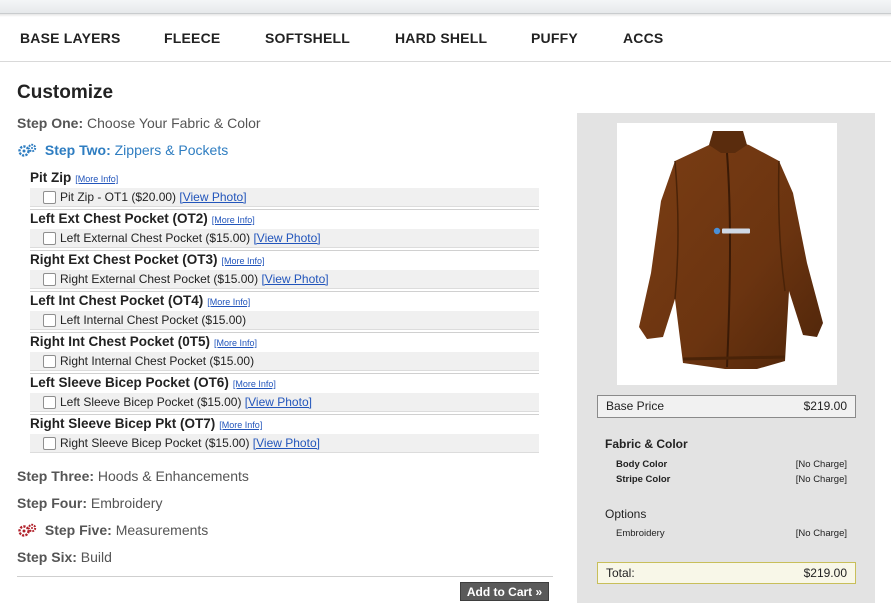  What do you see at coordinates (284, 320) in the screenshot?
I see `option-row: Left Internal Chest Pocket ($15.00)` at bounding box center [284, 320].